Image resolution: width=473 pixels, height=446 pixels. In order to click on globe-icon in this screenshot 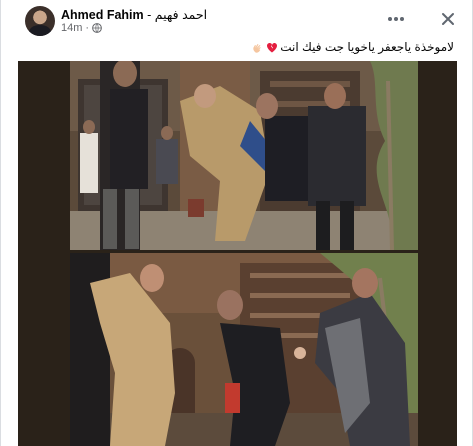, I will do `click(97, 28)`.